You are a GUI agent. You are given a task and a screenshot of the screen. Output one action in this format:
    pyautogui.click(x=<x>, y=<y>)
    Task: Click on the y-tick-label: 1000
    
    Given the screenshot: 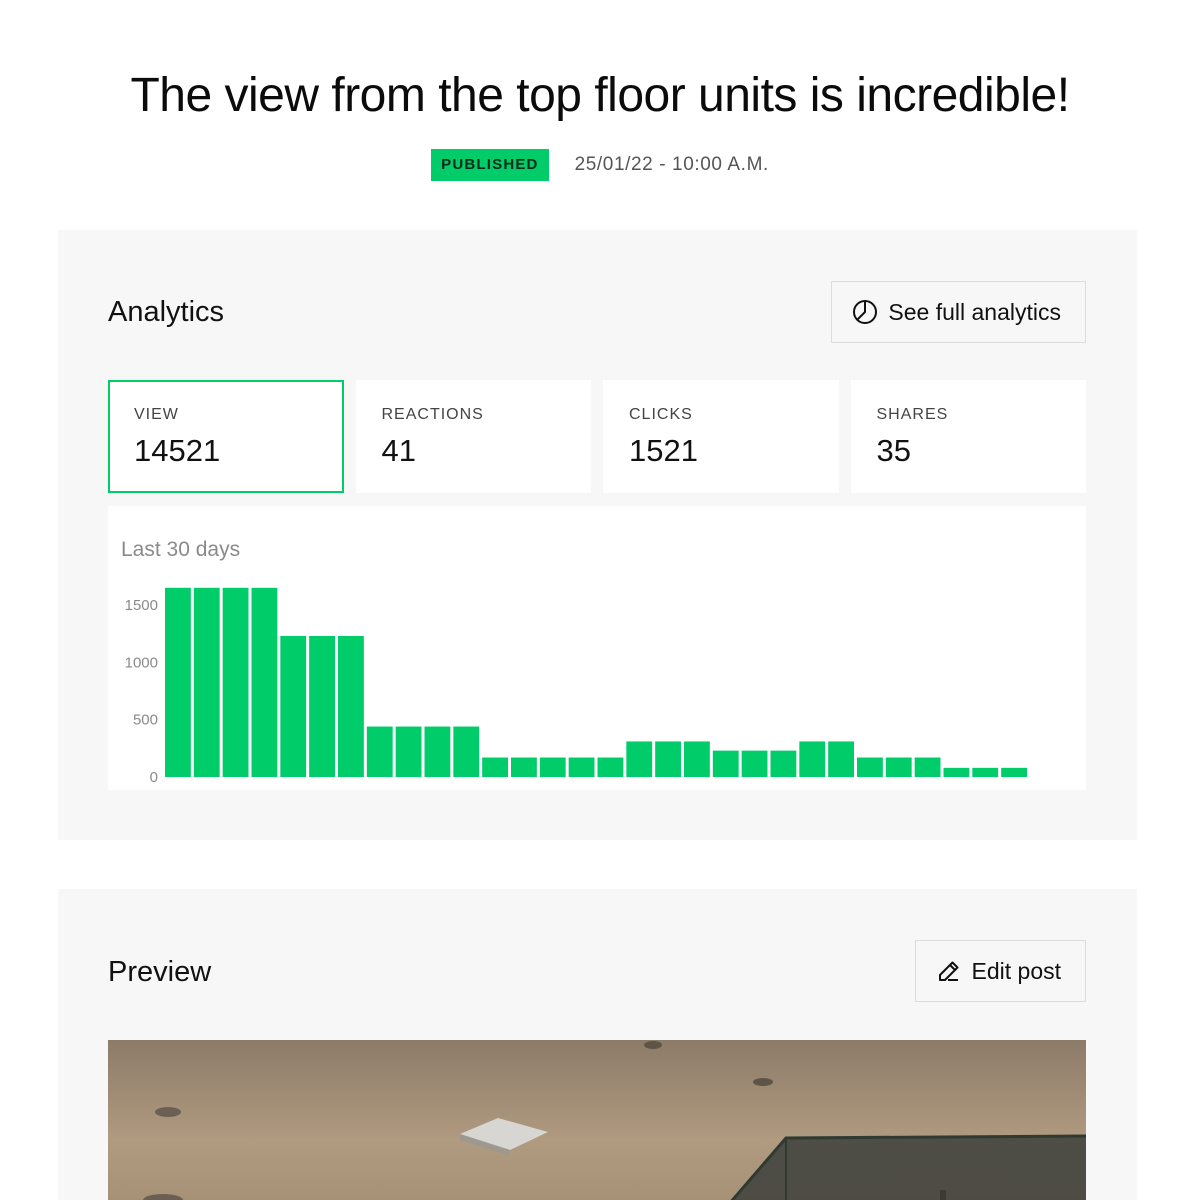 What is the action you would take?
    pyautogui.click(x=141, y=662)
    